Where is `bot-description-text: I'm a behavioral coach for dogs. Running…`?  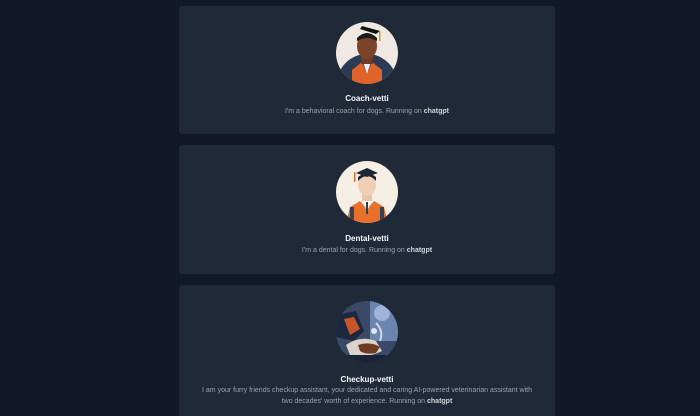
bot-description-text: I'm a behavioral coach for dogs. Running… is located at coordinates (353, 111).